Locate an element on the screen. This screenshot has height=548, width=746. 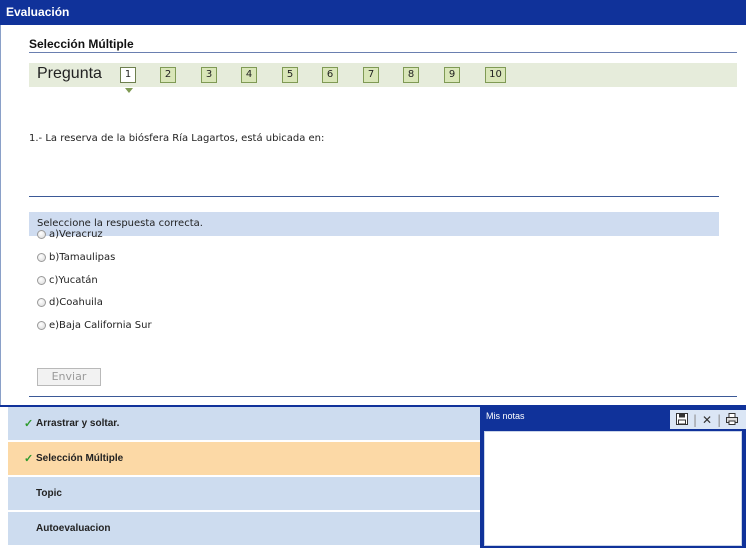
question-pager: Pregunta 1 2 3 4 5 6 7 8 9 10 is located at coordinates (383, 75).